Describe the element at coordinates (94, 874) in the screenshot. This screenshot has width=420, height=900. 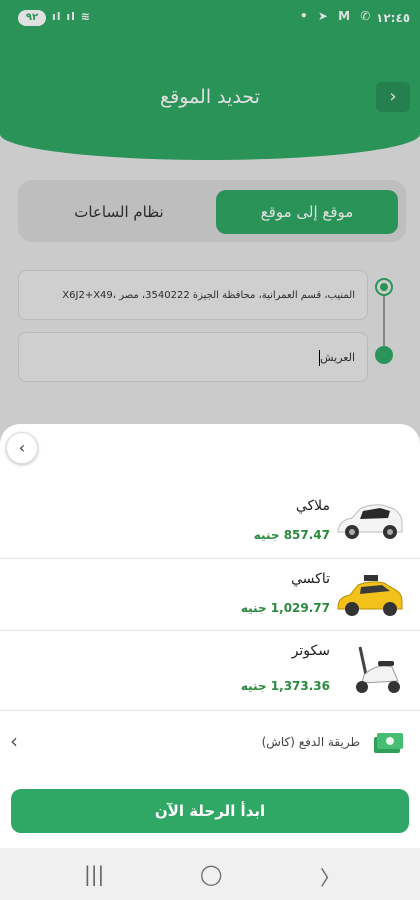
I see `recents-icon: |||` at that location.